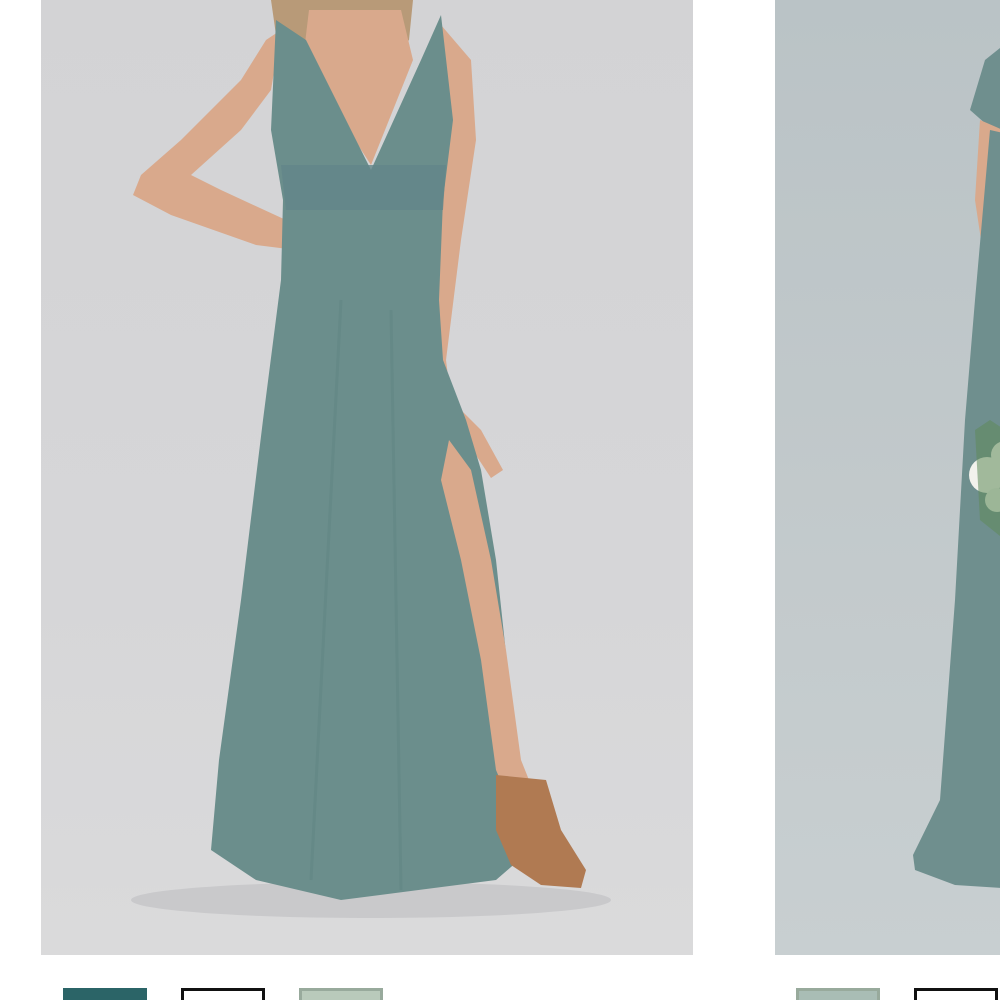 Image resolution: width=1000 pixels, height=1000 pixels. Describe the element at coordinates (541, 831) in the screenshot. I see `shoe` at that location.